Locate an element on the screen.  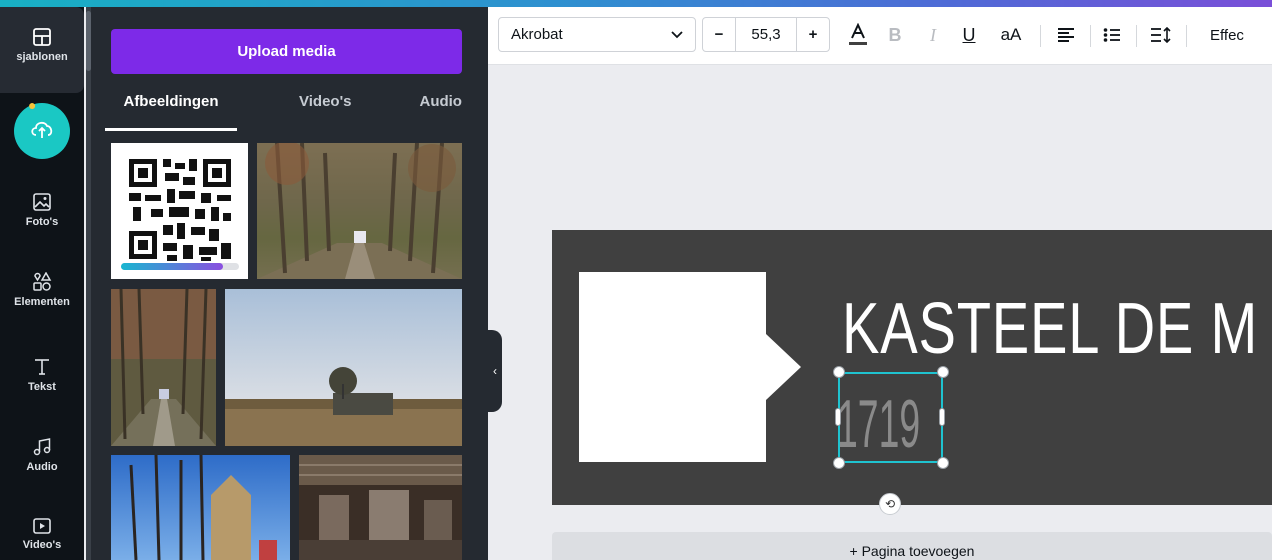
rail-item-text: Tekst is located at coordinates (42, 387).